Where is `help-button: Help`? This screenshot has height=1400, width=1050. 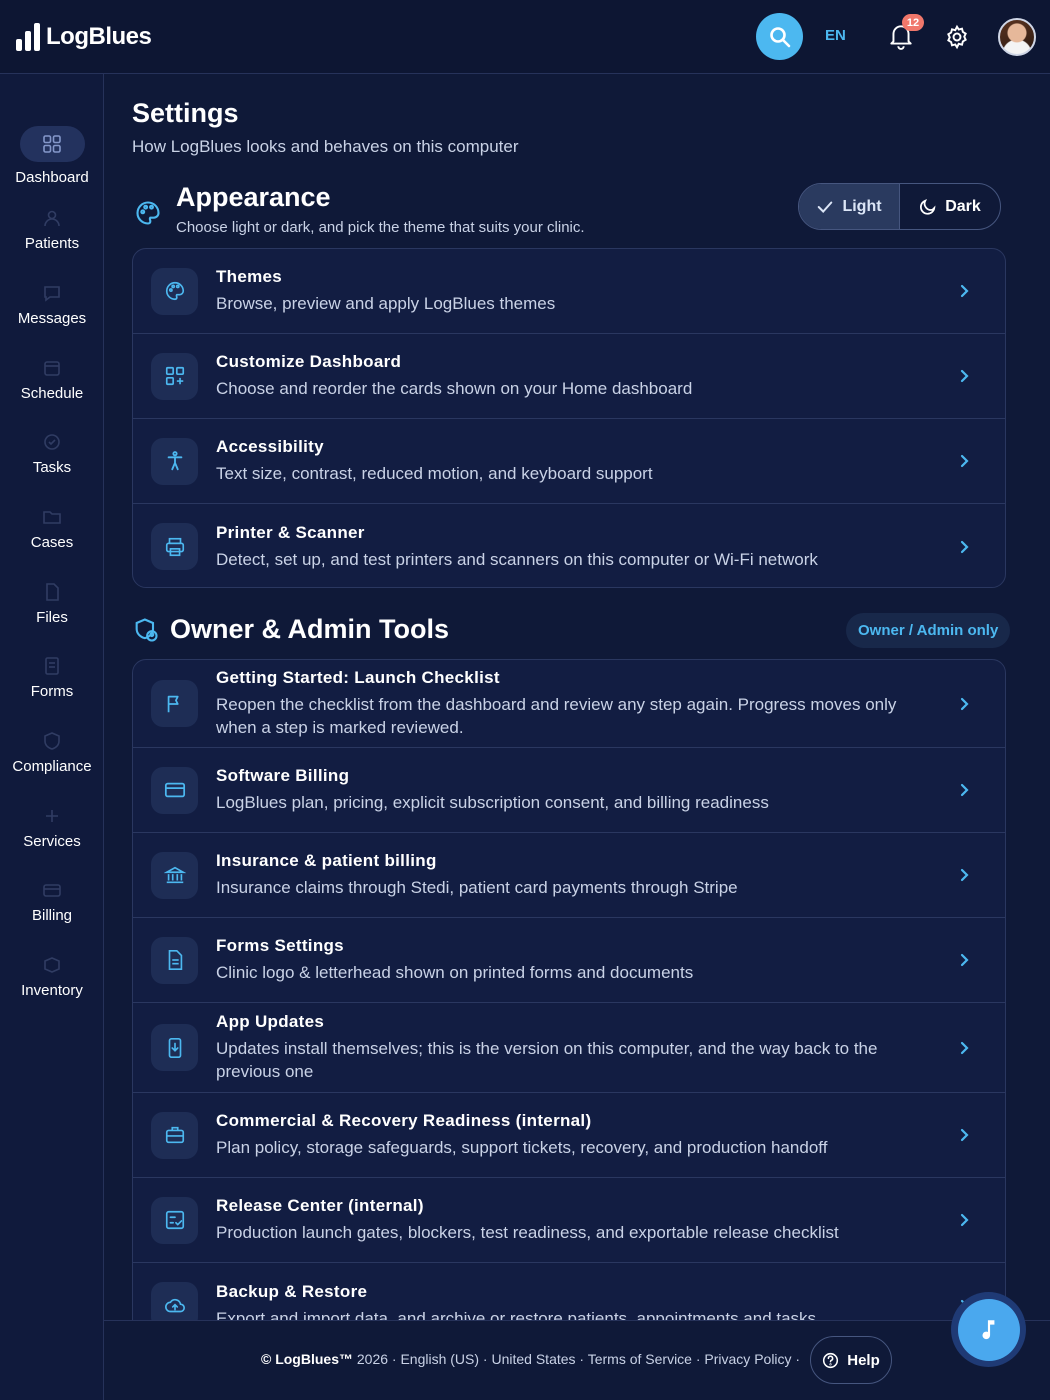
help-button: Help is located at coordinates (851, 1360).